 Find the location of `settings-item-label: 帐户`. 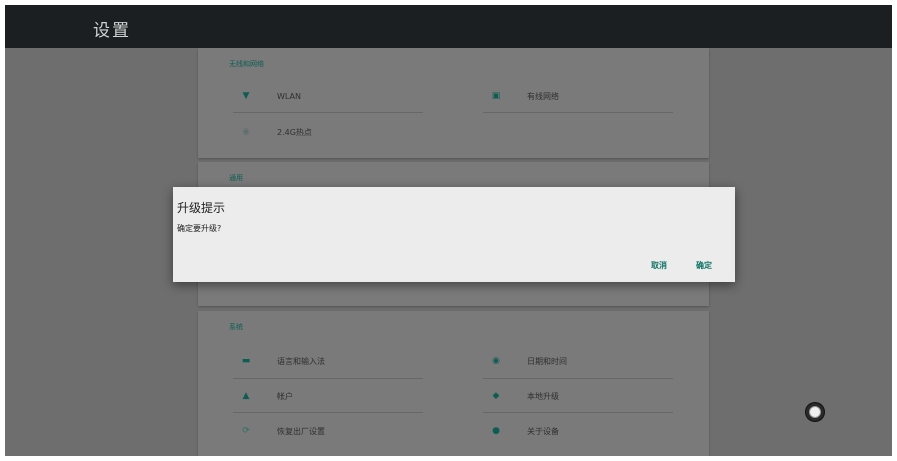

settings-item-label: 帐户 is located at coordinates (285, 396).